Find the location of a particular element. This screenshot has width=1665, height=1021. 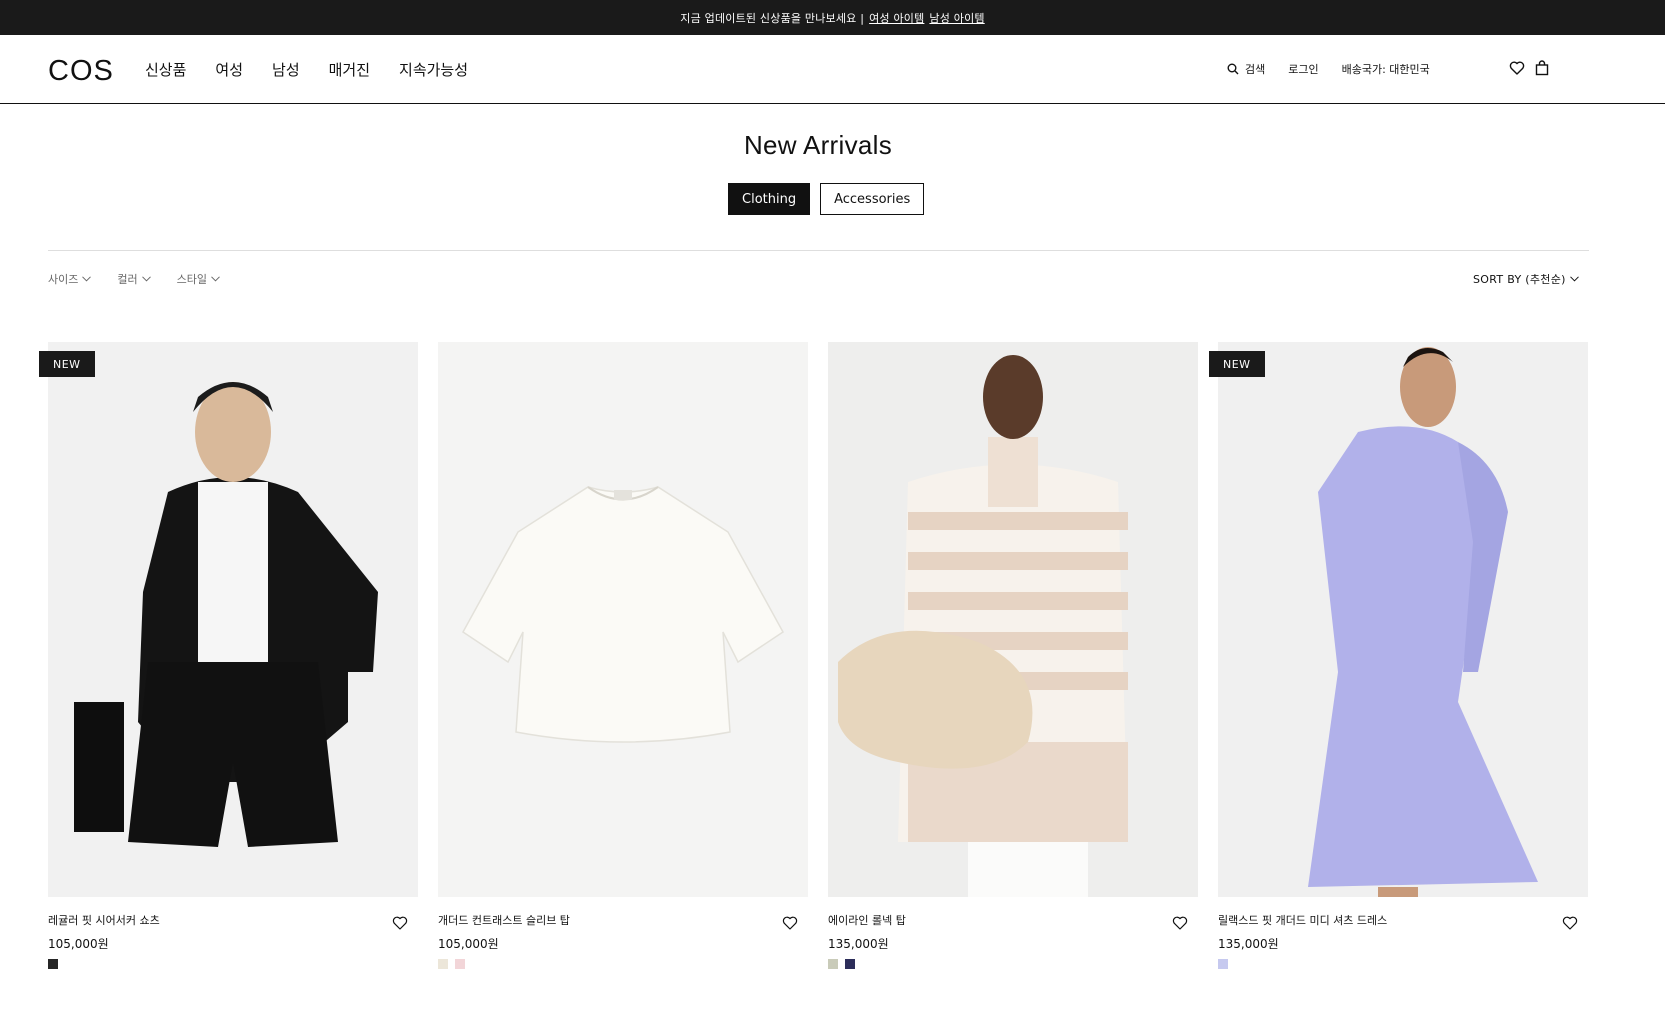

product-card: 릴랙스드 핏 개더드 미디 셔츠 드레스 135,000원 is located at coordinates (1403, 655).